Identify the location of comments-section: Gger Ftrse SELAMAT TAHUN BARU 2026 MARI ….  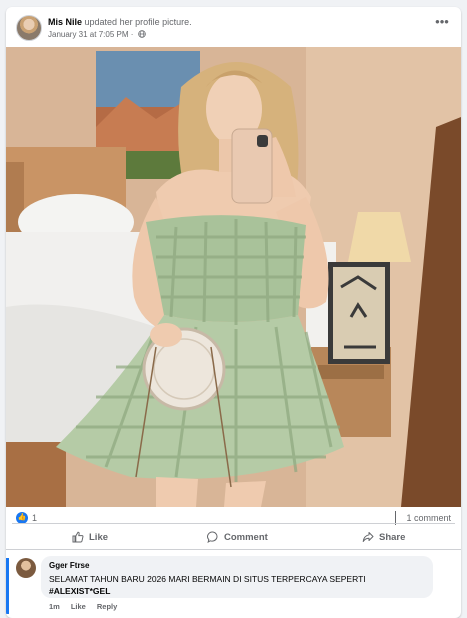
(233, 583).